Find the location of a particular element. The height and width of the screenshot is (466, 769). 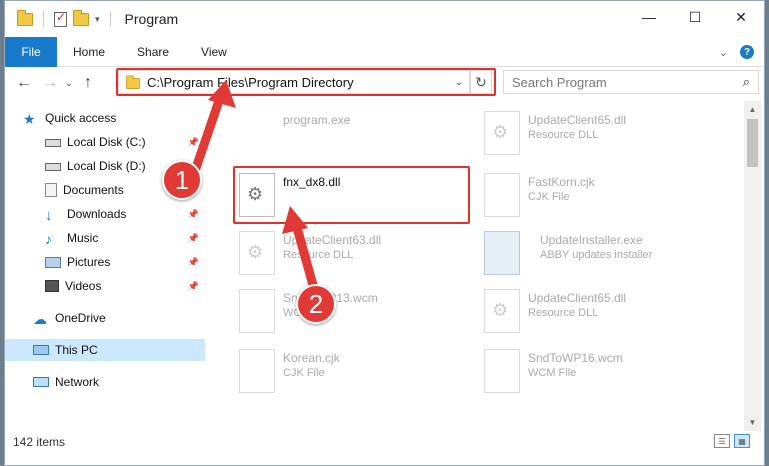

file-name: program.exe is located at coordinates (317, 120).